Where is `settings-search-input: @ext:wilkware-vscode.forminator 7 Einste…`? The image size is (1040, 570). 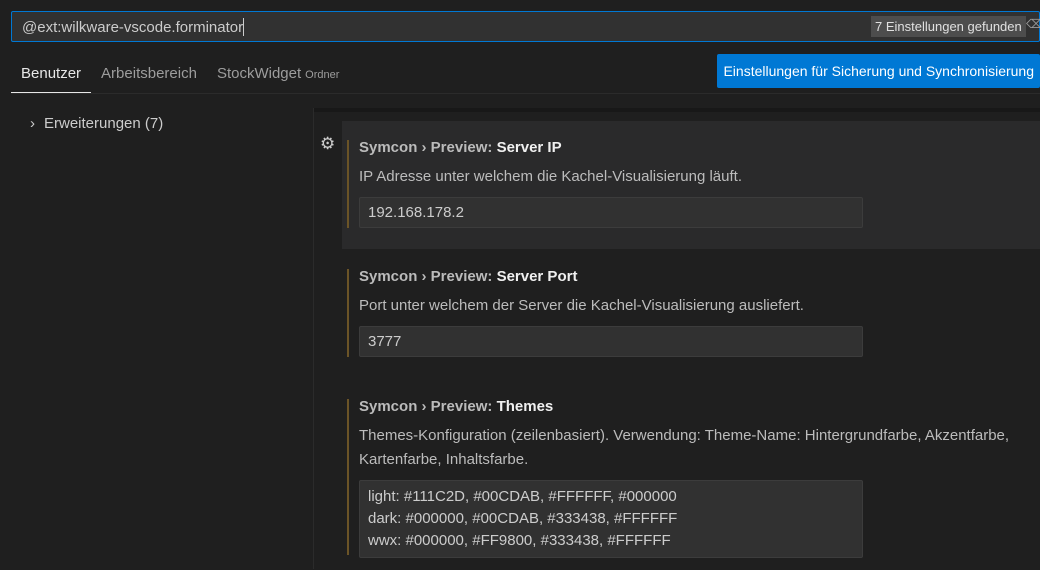 settings-search-input: @ext:wilkware-vscode.forminator 7 Einste… is located at coordinates (525, 26).